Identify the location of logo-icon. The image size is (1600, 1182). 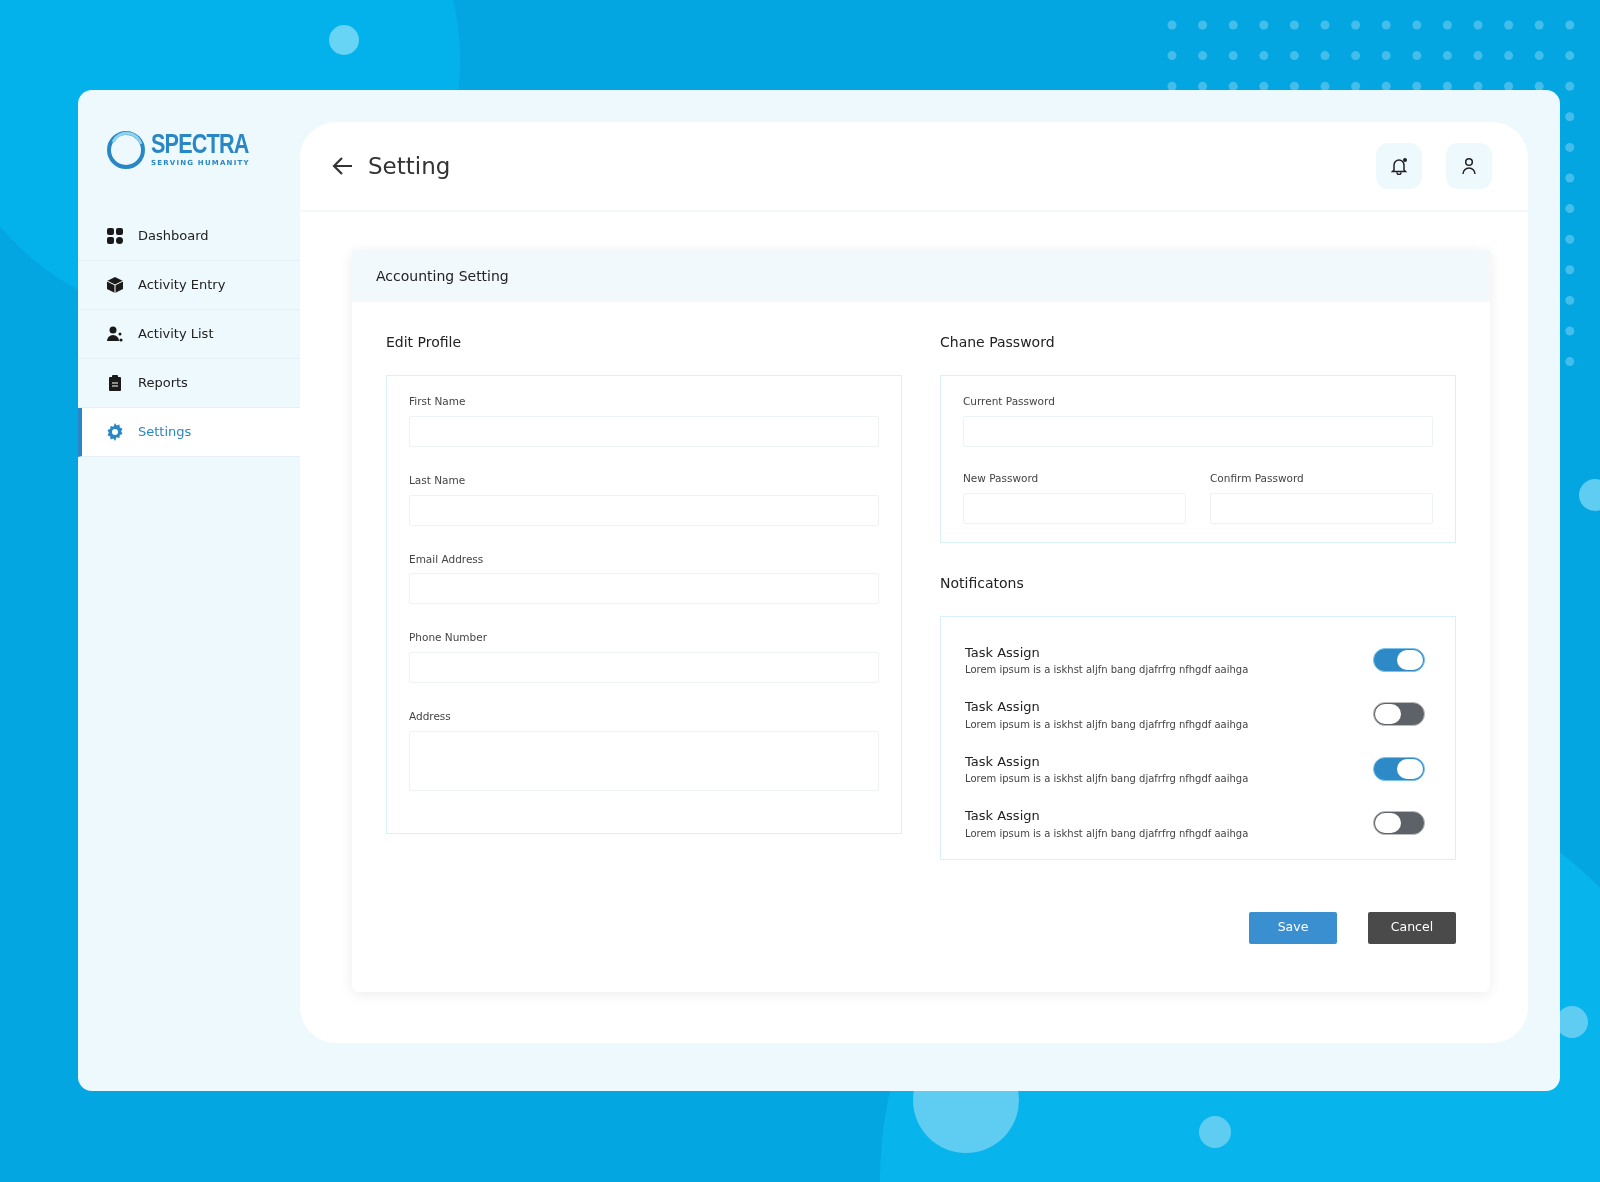
(126, 150).